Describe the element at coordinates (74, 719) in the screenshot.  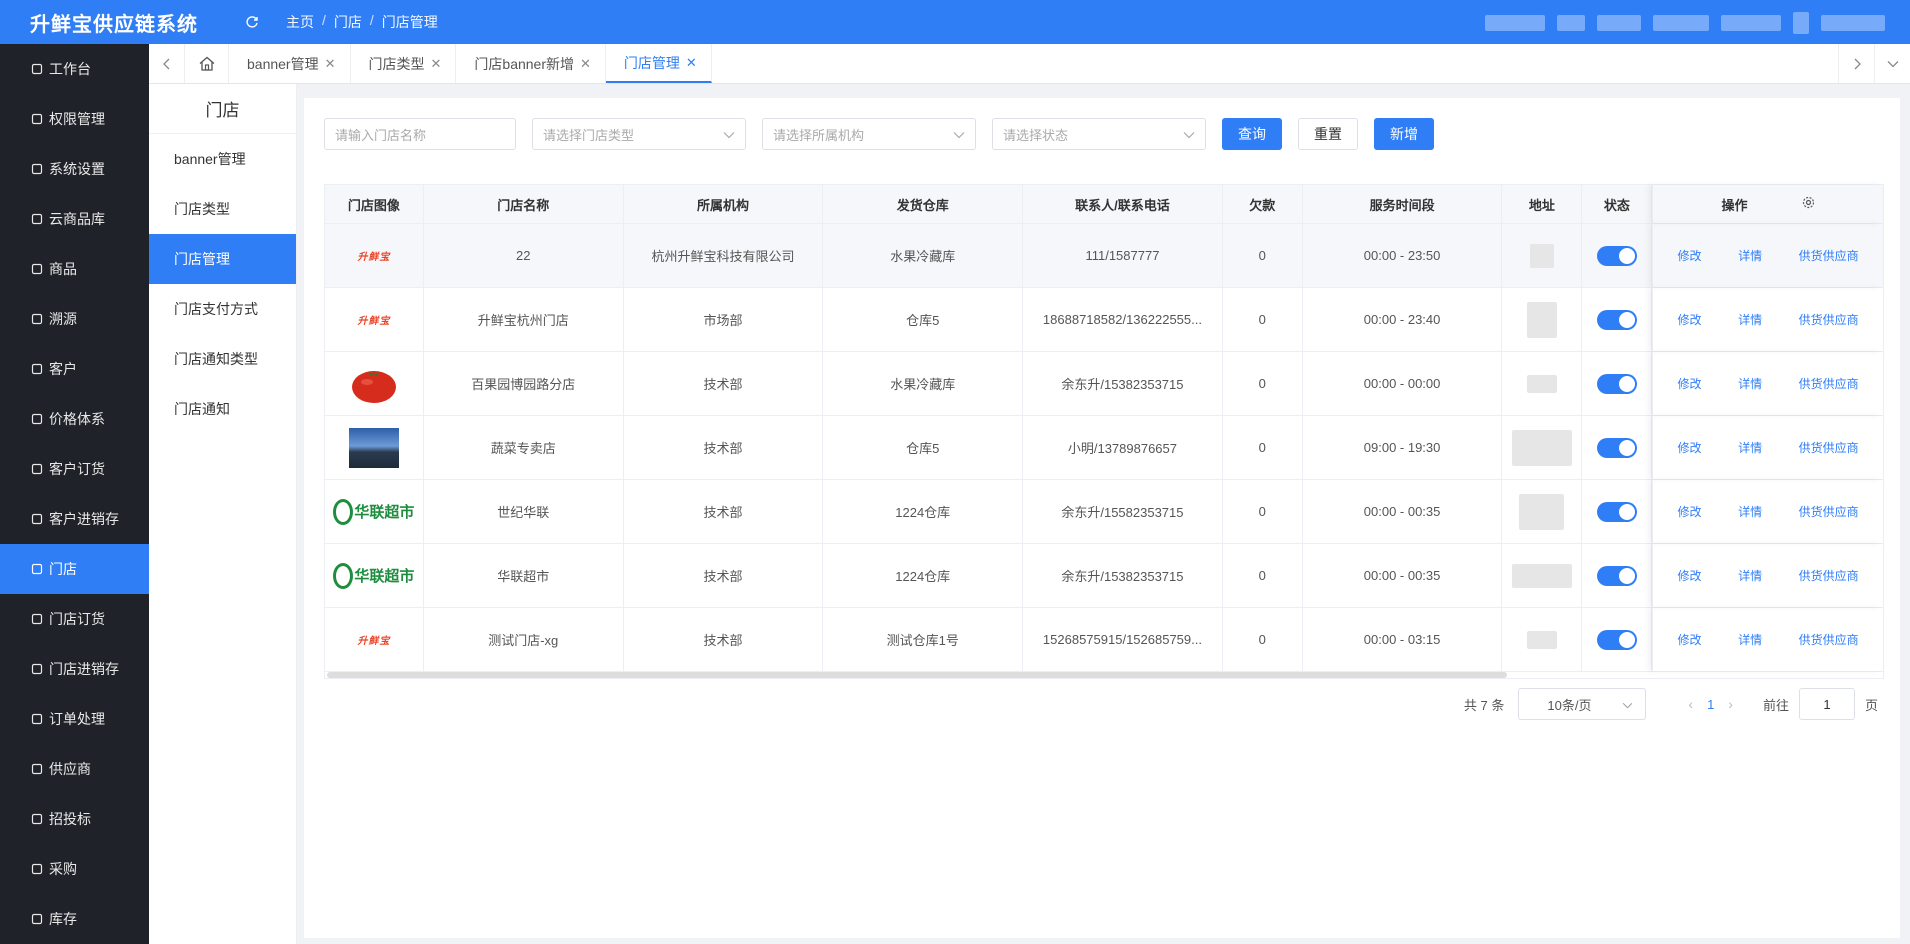
I see `sidebar-item-13: 订单处理` at that location.